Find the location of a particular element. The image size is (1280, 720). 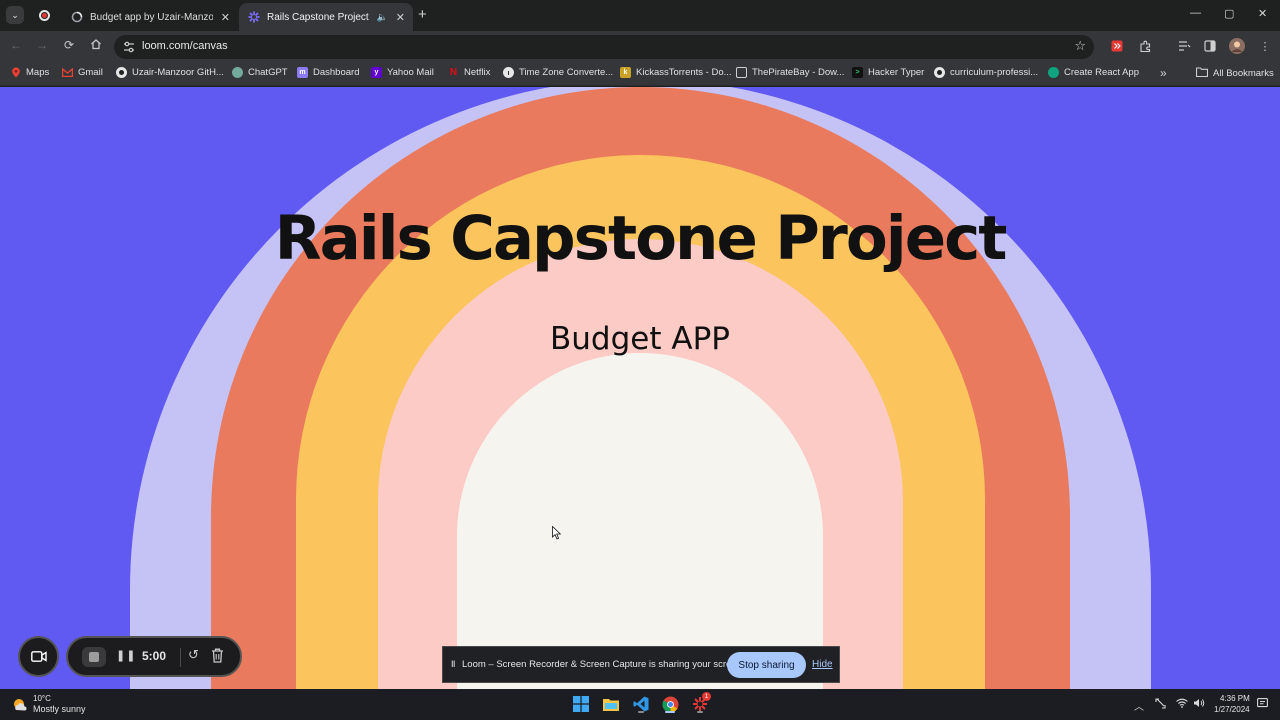

url-text: loom.com/canvas is located at coordinates (185, 46).